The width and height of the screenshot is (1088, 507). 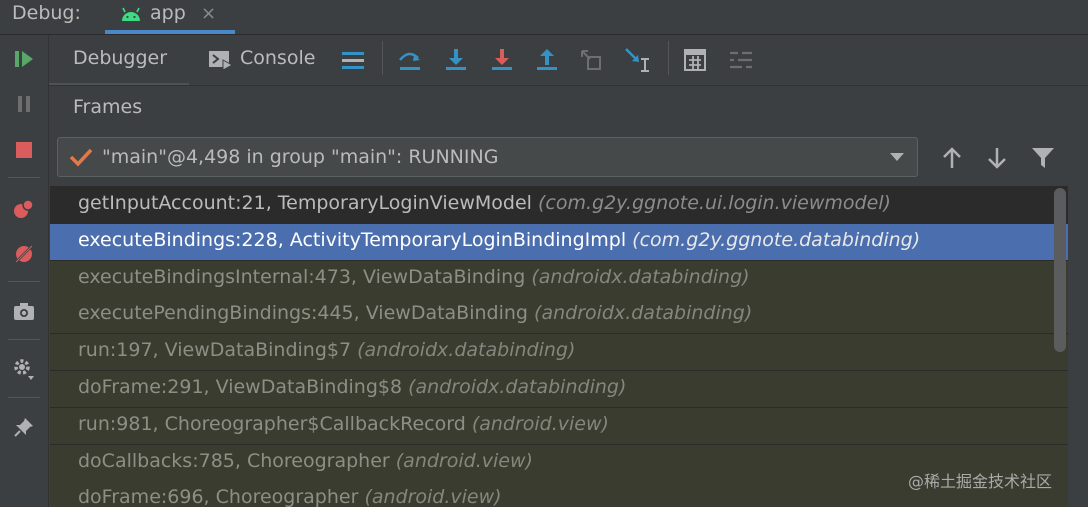 I want to click on tab-debugger-label: Debugger, so click(x=120, y=58).